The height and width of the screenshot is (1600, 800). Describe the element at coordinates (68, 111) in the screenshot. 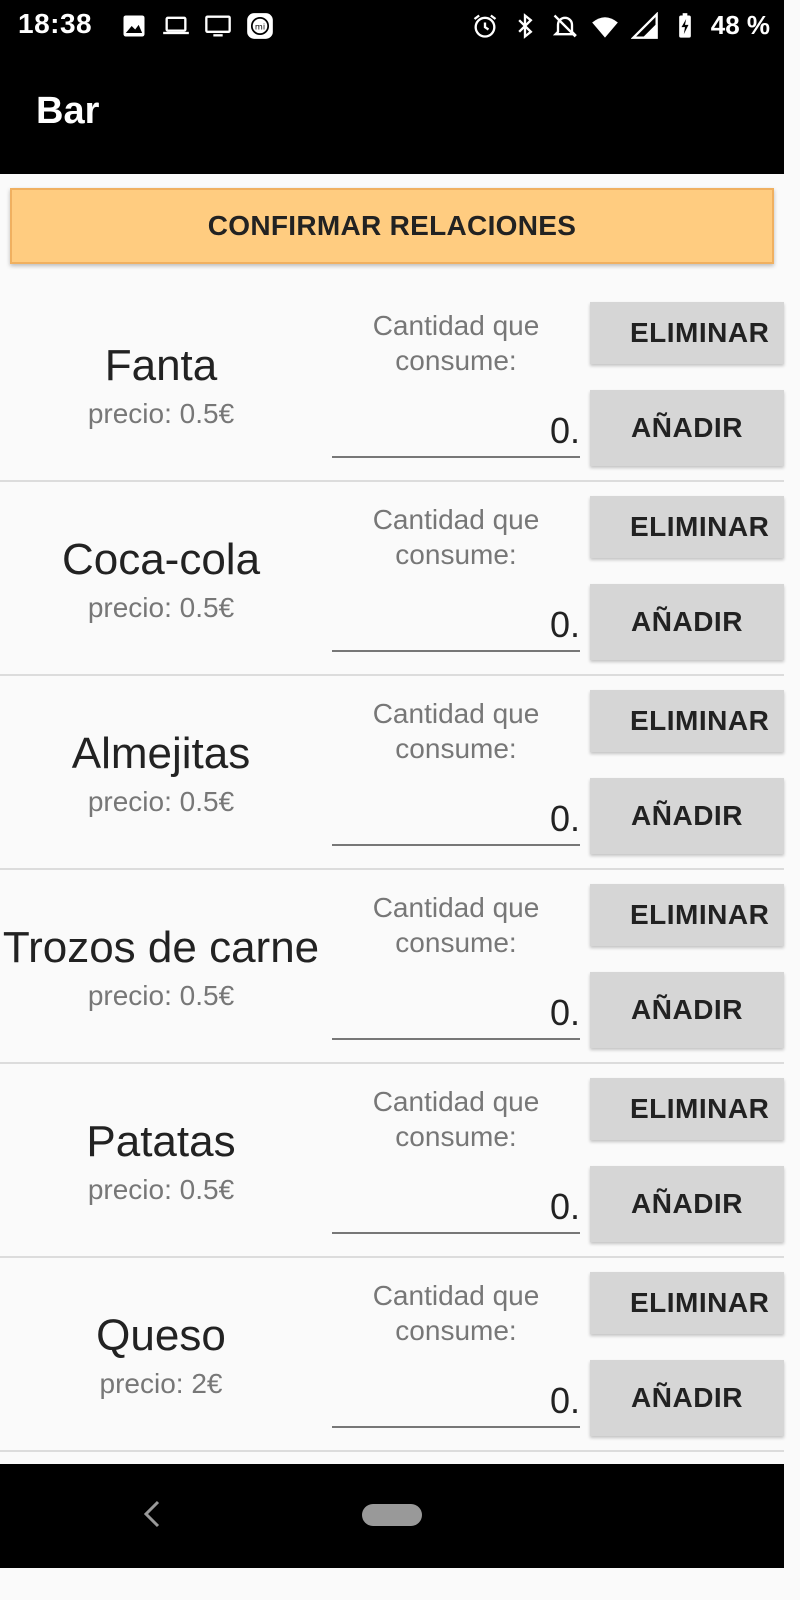

I see `page-title: Bar` at that location.